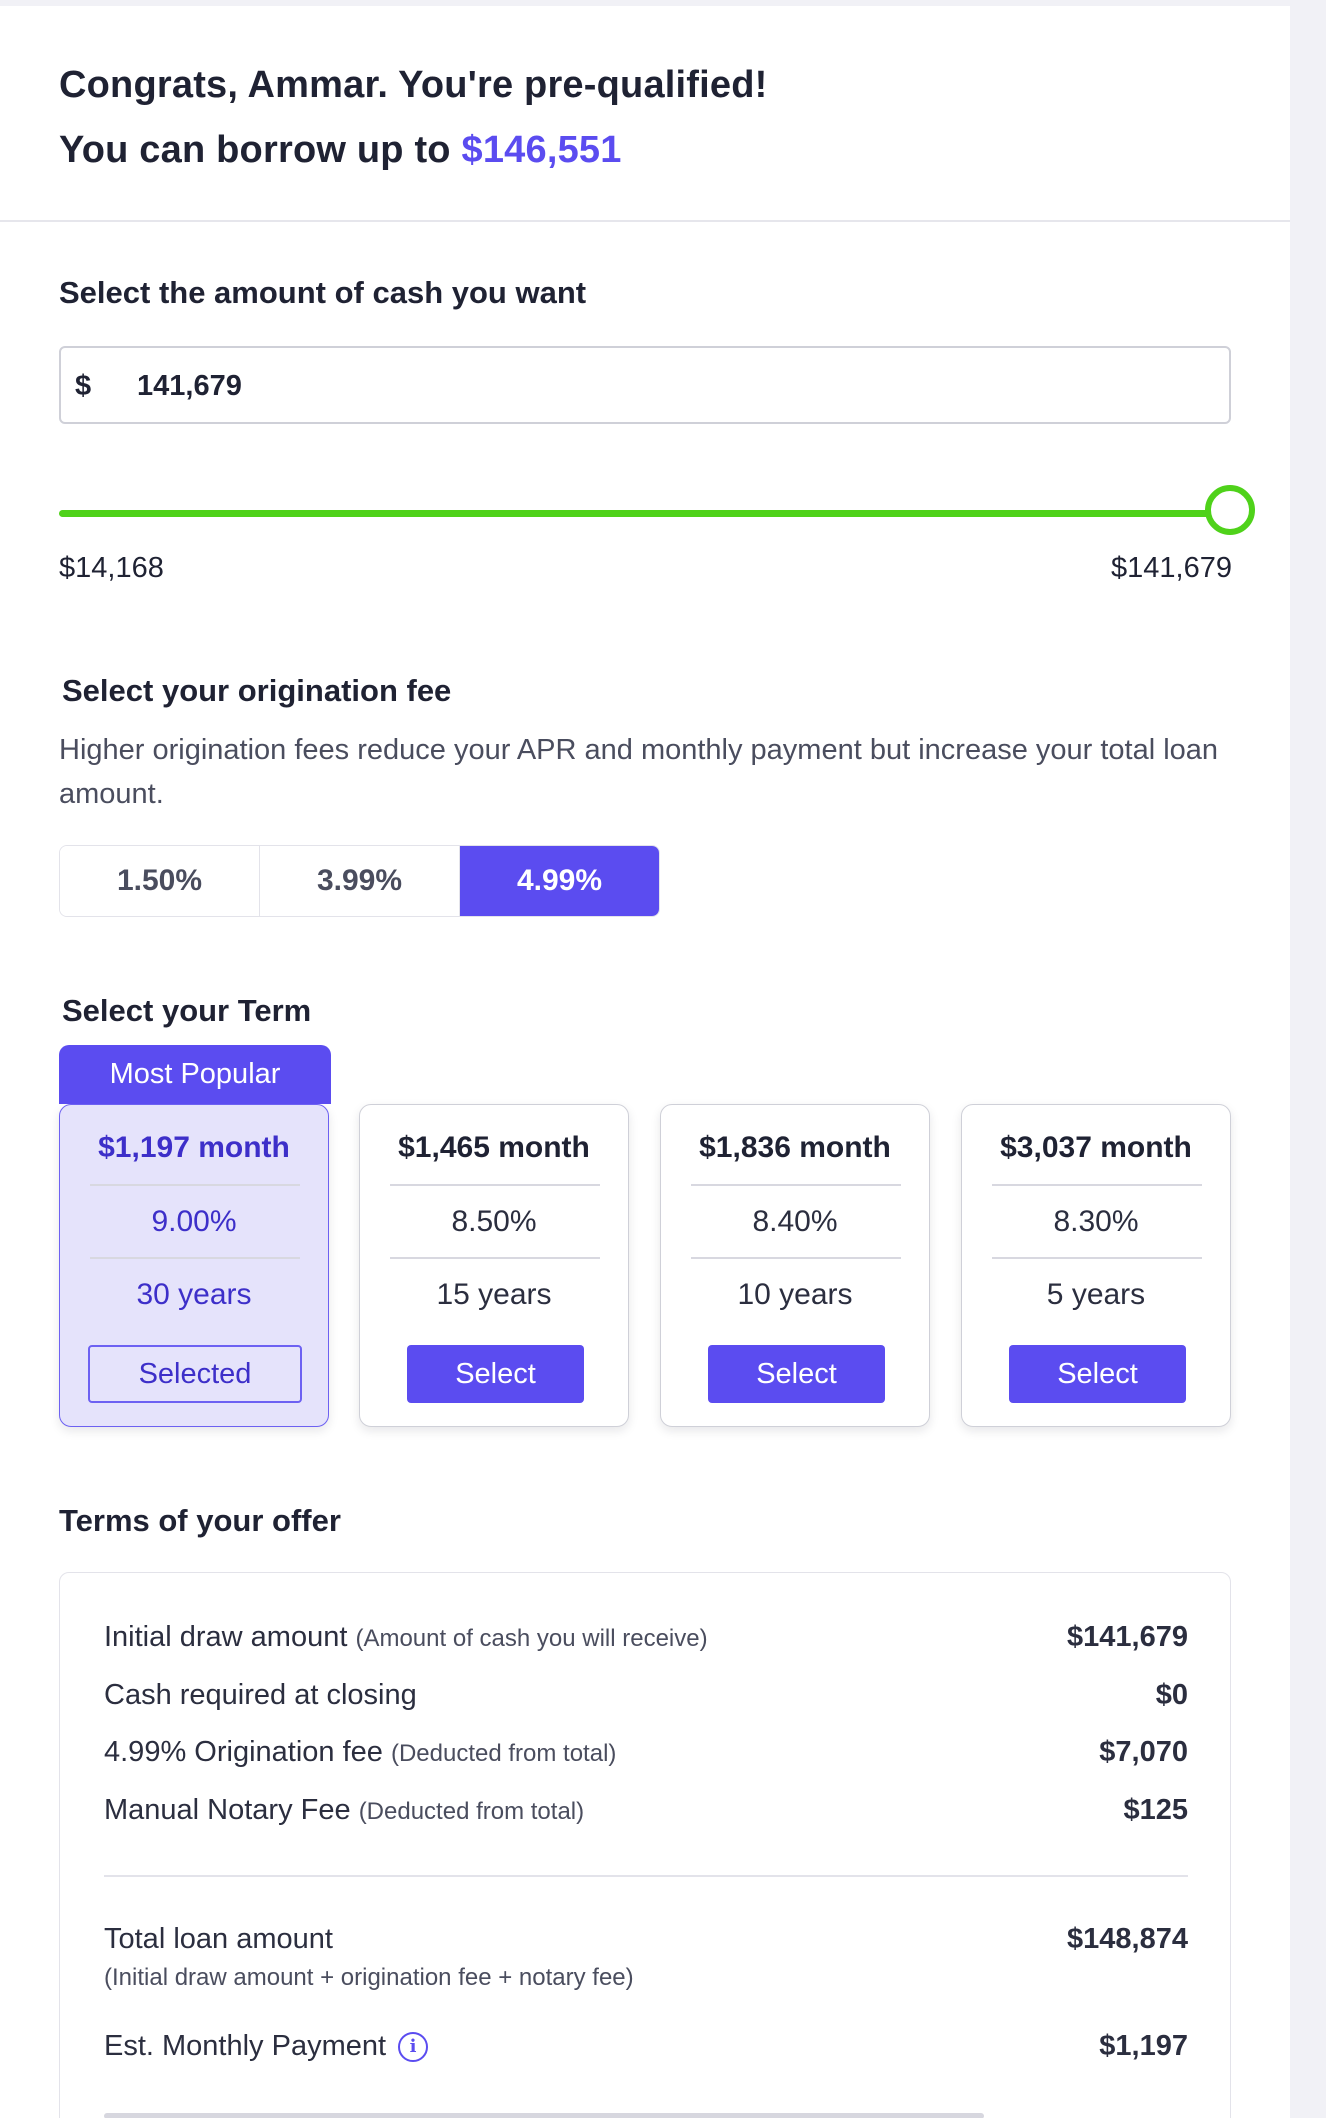 The height and width of the screenshot is (2118, 1326). What do you see at coordinates (1096, 1147) in the screenshot?
I see `term-monthly: $3,037 month` at bounding box center [1096, 1147].